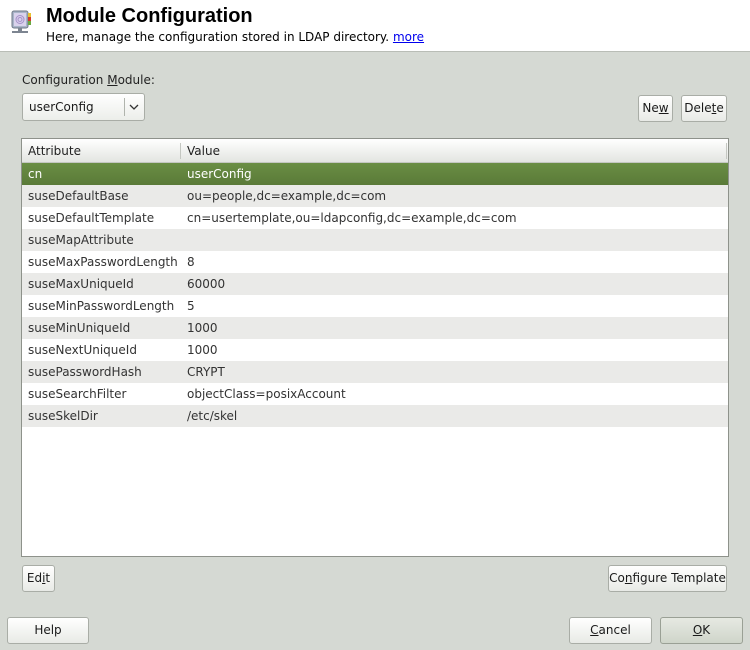 This screenshot has height=650, width=750. What do you see at coordinates (375, 174) in the screenshot?
I see `table-row: cn userConfig` at bounding box center [375, 174].